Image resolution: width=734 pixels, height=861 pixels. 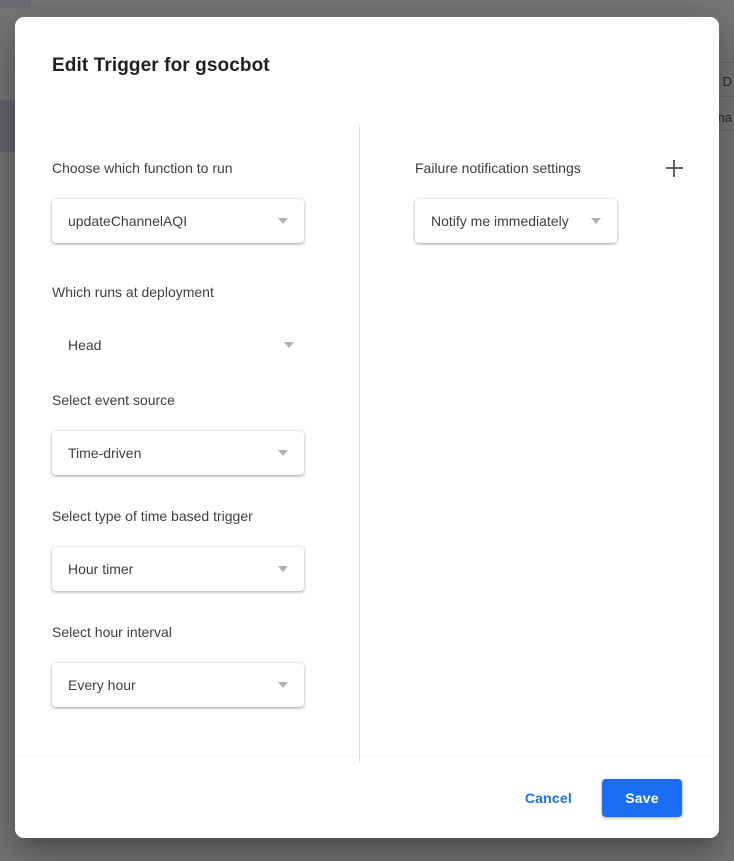 What do you see at coordinates (367, 798) in the screenshot?
I see `dialog-footer: Cancel Save` at bounding box center [367, 798].